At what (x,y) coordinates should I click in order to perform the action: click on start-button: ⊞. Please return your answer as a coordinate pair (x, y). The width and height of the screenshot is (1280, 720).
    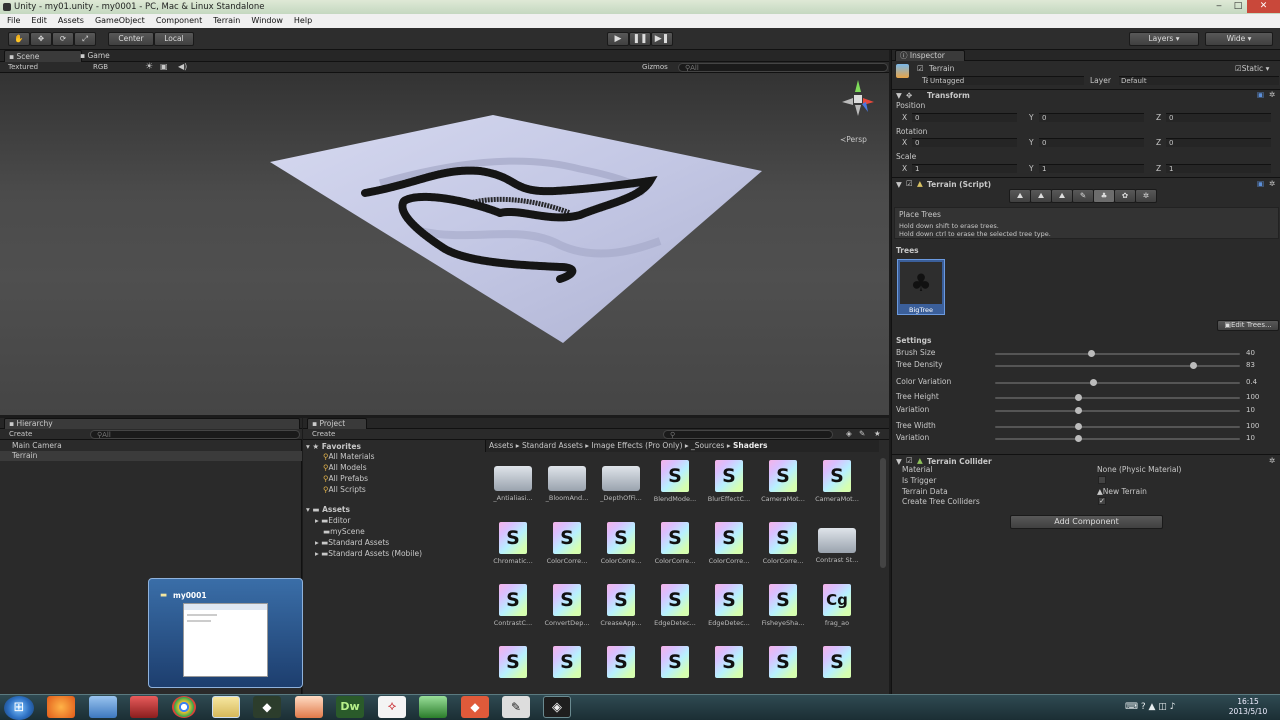
    Looking at the image, I should click on (19, 708).